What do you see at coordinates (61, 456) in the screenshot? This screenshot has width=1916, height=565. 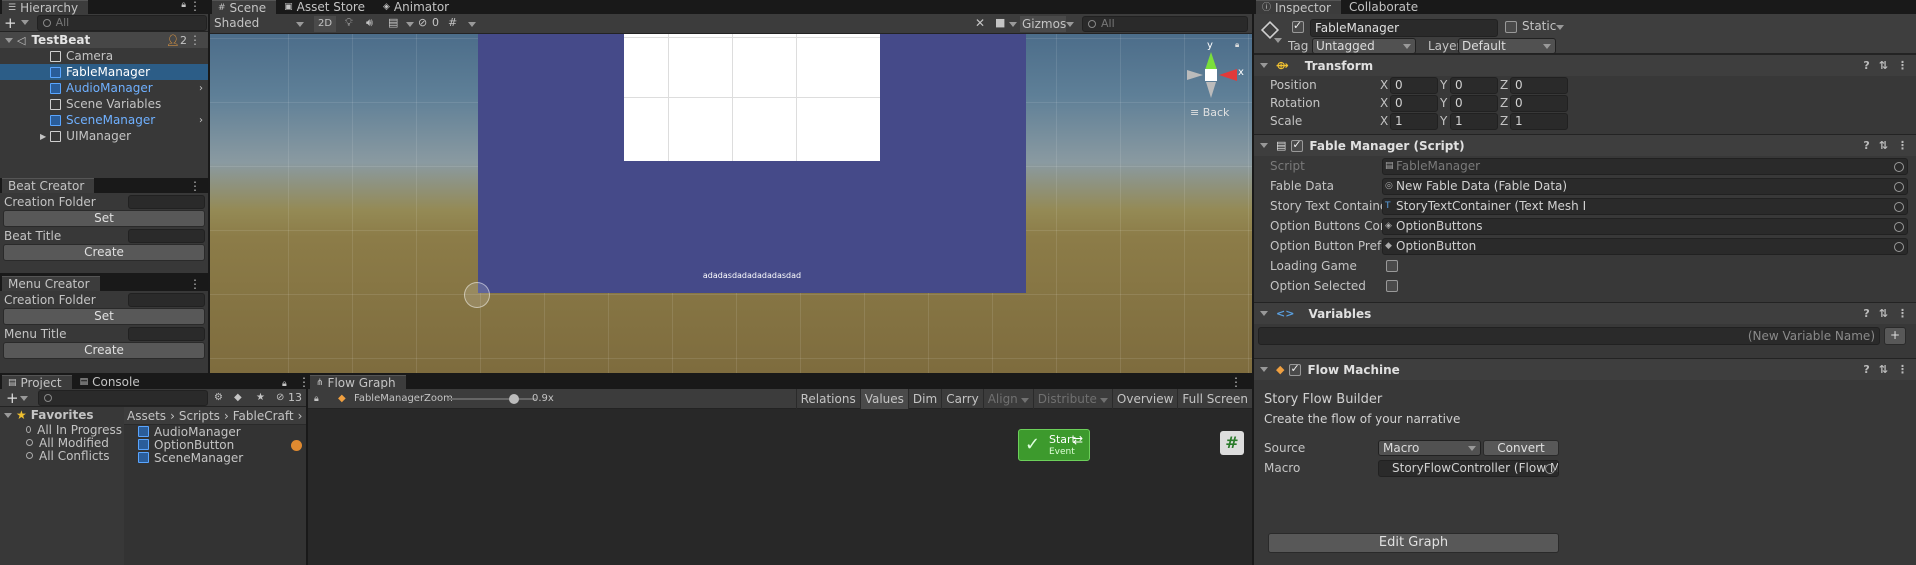 I see `favorite-item: All Conflicts` at bounding box center [61, 456].